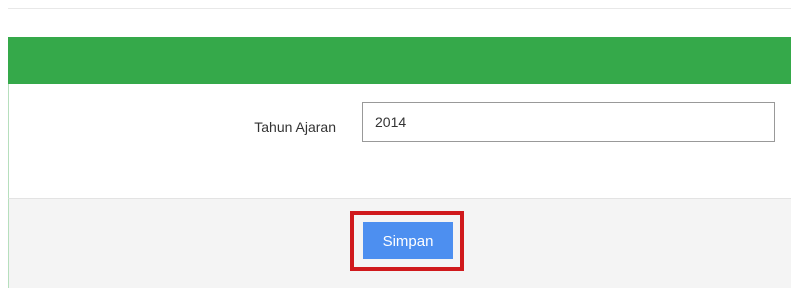 This screenshot has width=791, height=288. What do you see at coordinates (408, 240) in the screenshot?
I see `save-button: Simpan` at bounding box center [408, 240].